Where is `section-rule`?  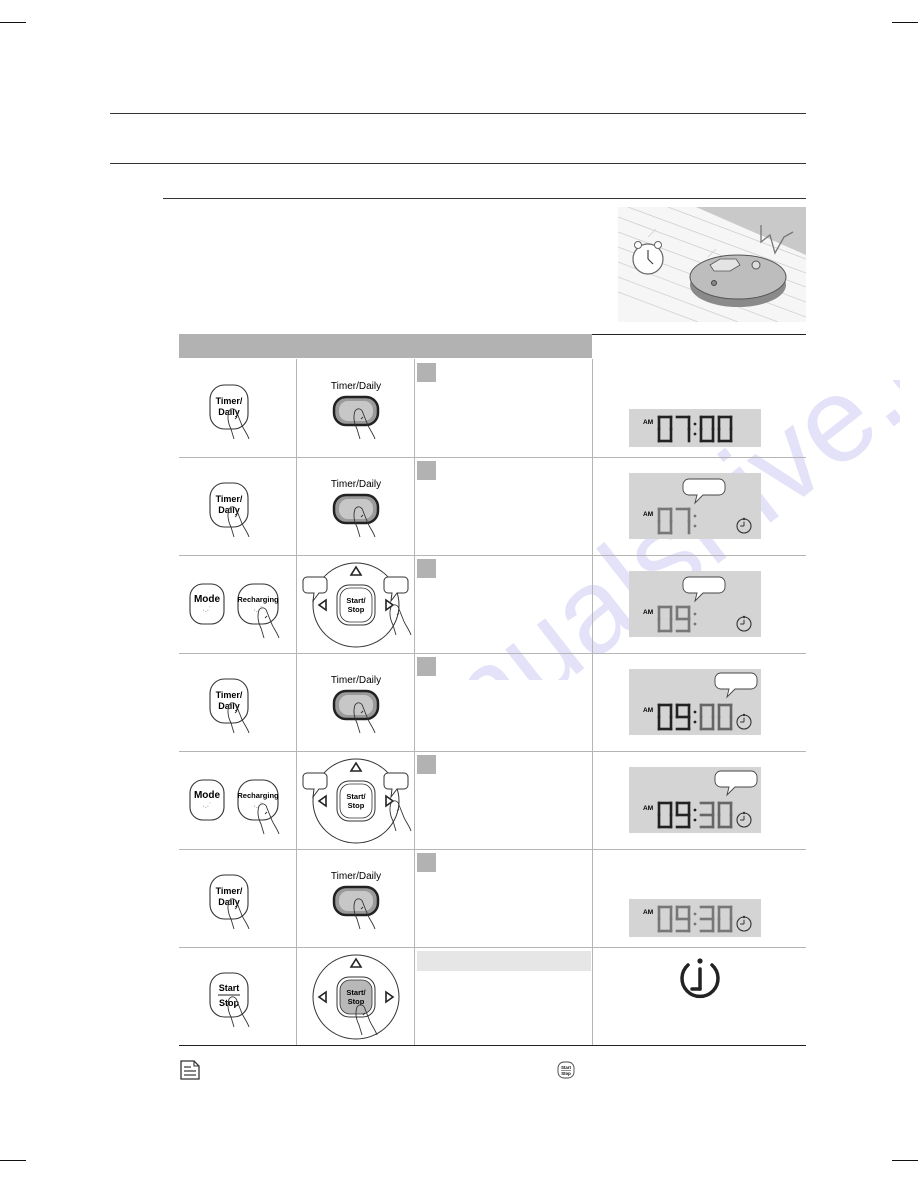 section-rule is located at coordinates (484, 198).